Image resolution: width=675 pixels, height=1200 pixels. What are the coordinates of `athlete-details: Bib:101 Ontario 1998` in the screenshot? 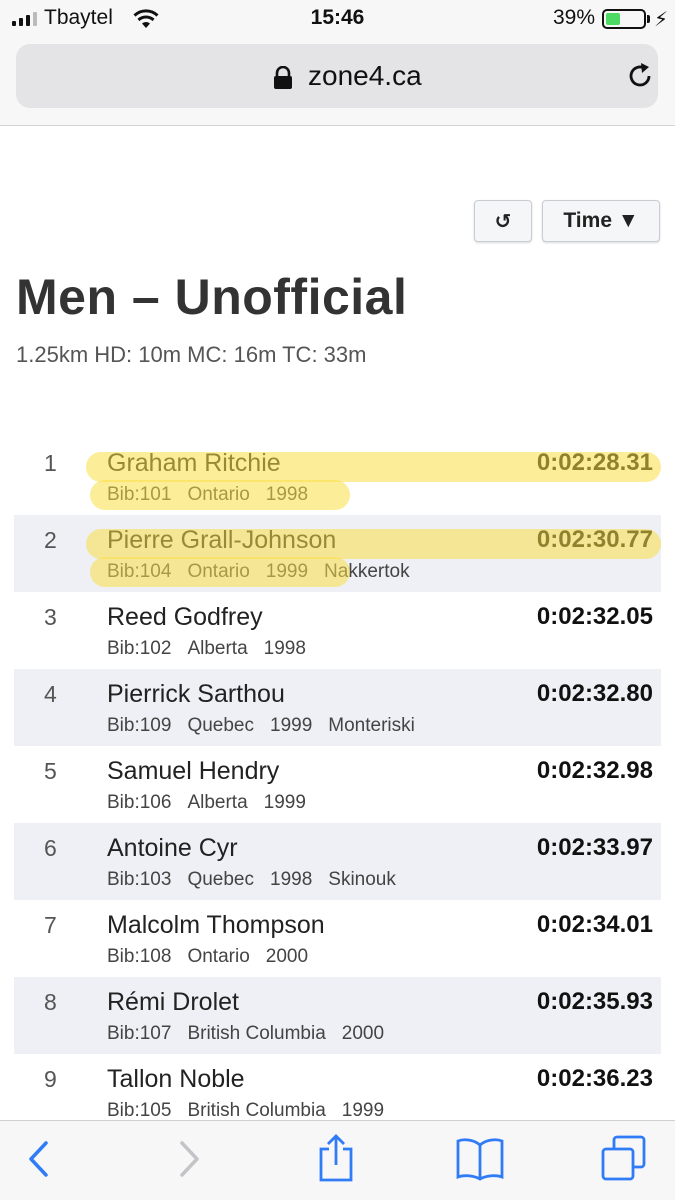 It's located at (207, 495).